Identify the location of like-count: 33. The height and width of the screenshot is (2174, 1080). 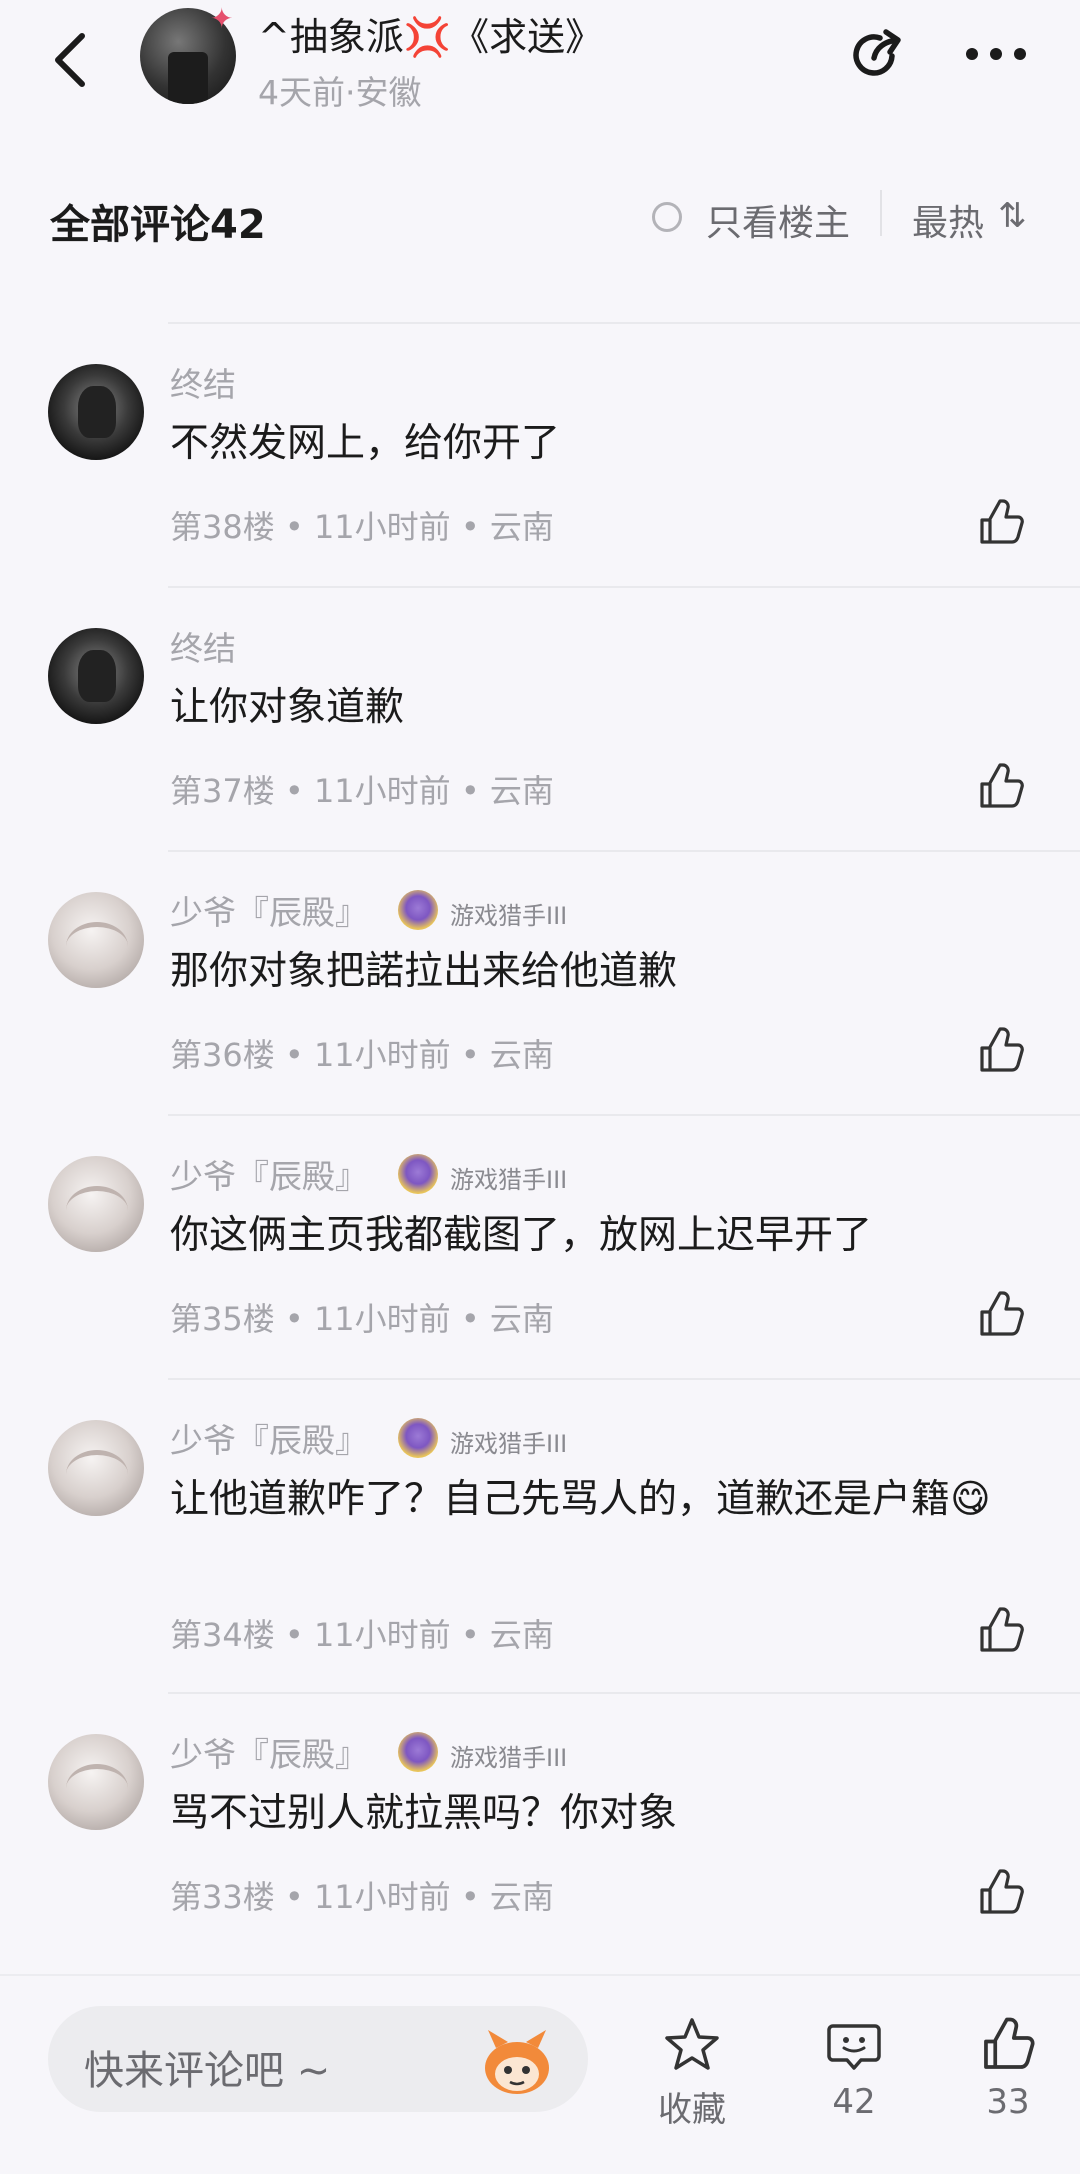
(1008, 2102).